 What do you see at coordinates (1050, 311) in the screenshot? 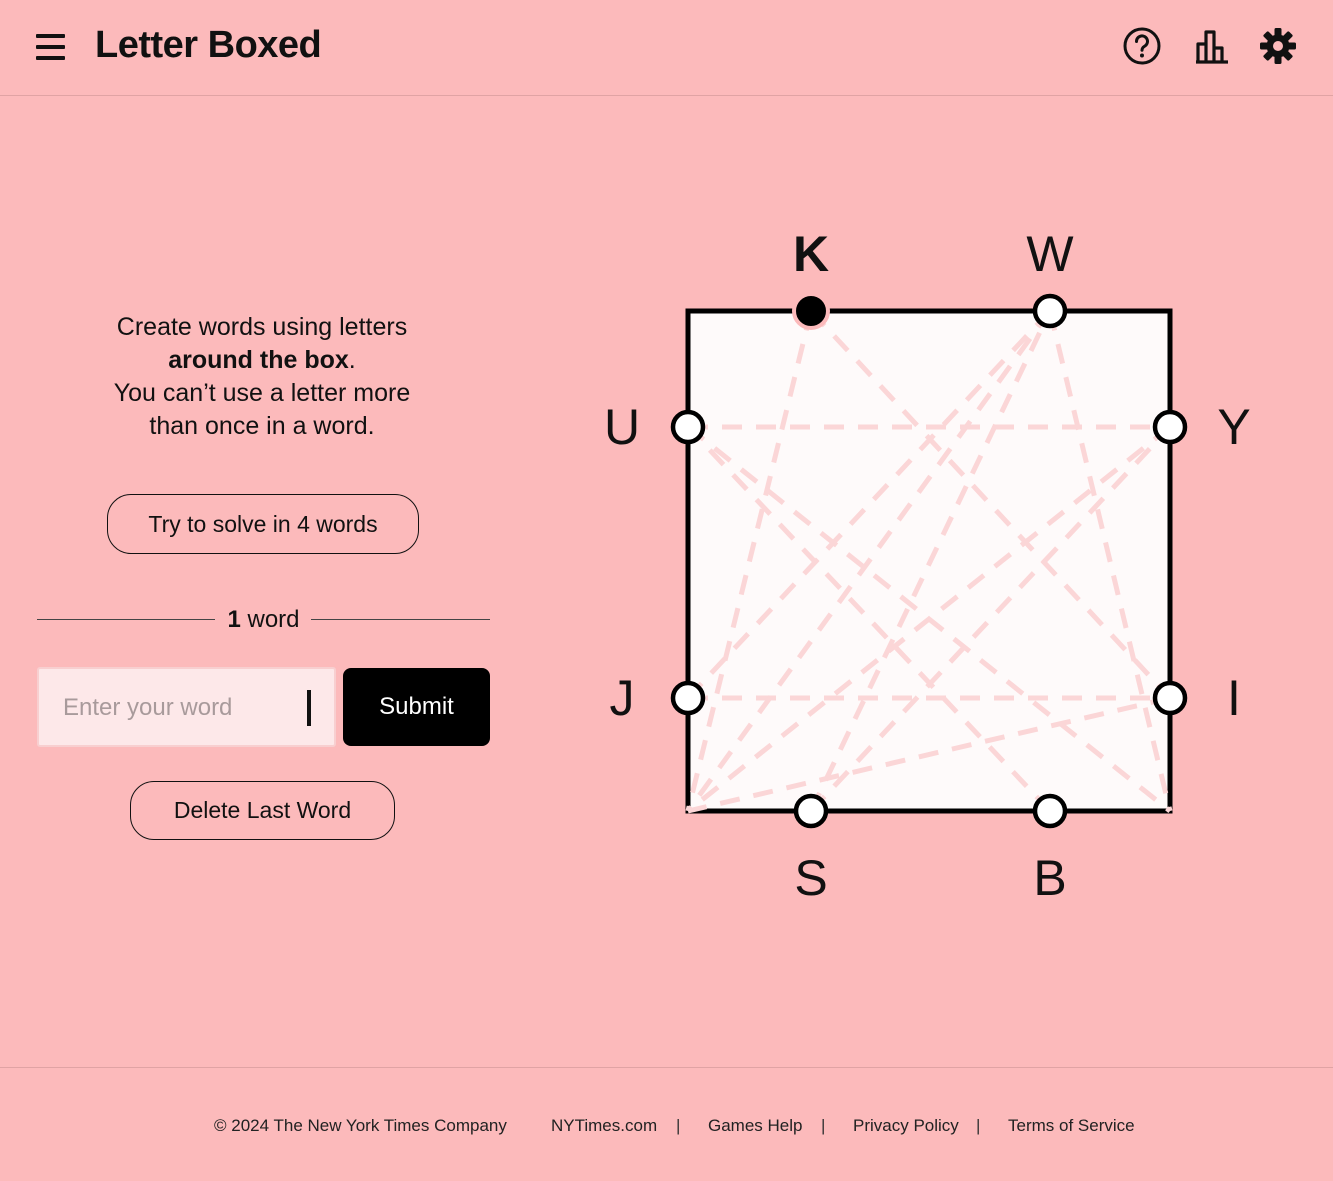
I see `letter-node-w` at bounding box center [1050, 311].